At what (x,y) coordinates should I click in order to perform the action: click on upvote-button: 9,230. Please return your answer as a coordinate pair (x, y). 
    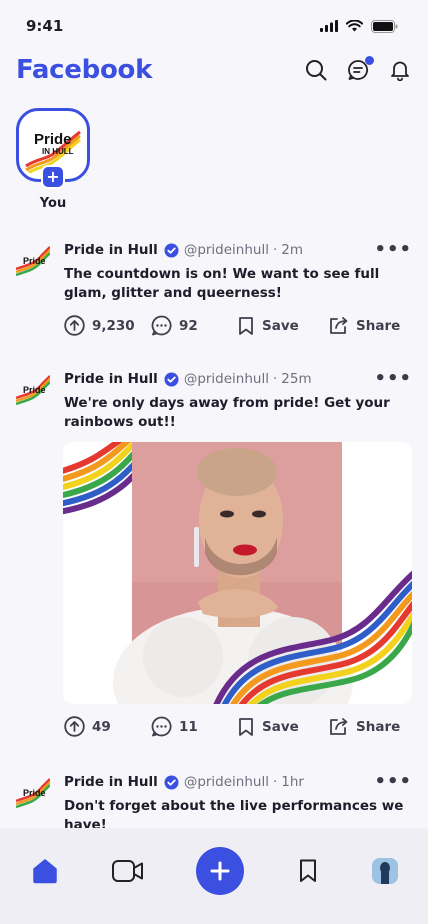
    Looking at the image, I should click on (107, 325).